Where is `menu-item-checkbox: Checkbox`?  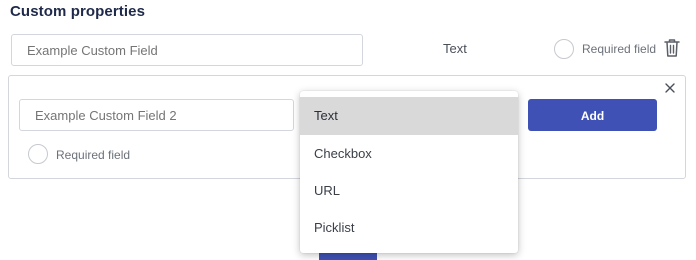
menu-item-checkbox: Checkbox is located at coordinates (409, 154).